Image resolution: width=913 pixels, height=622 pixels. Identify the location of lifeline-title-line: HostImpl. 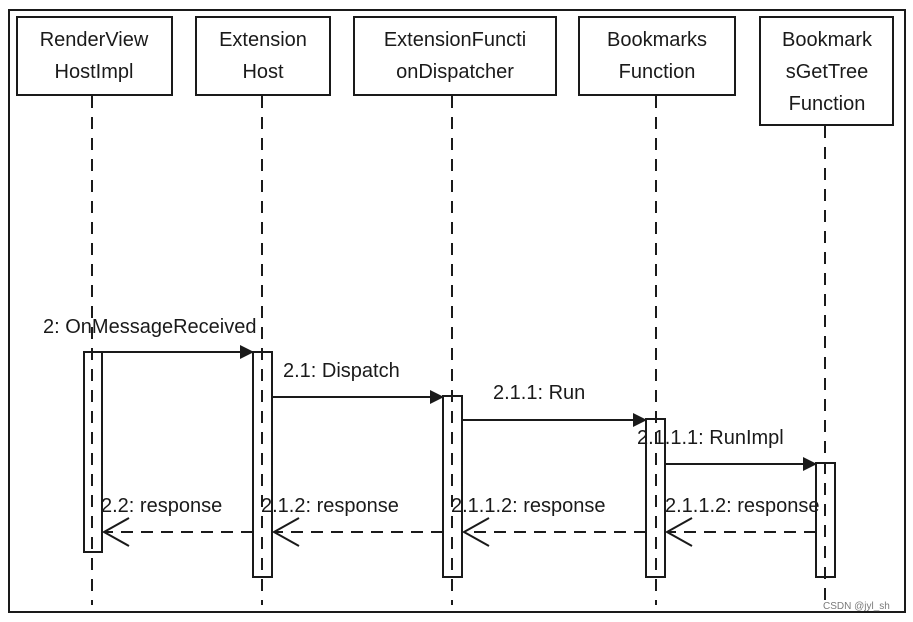
(94, 72).